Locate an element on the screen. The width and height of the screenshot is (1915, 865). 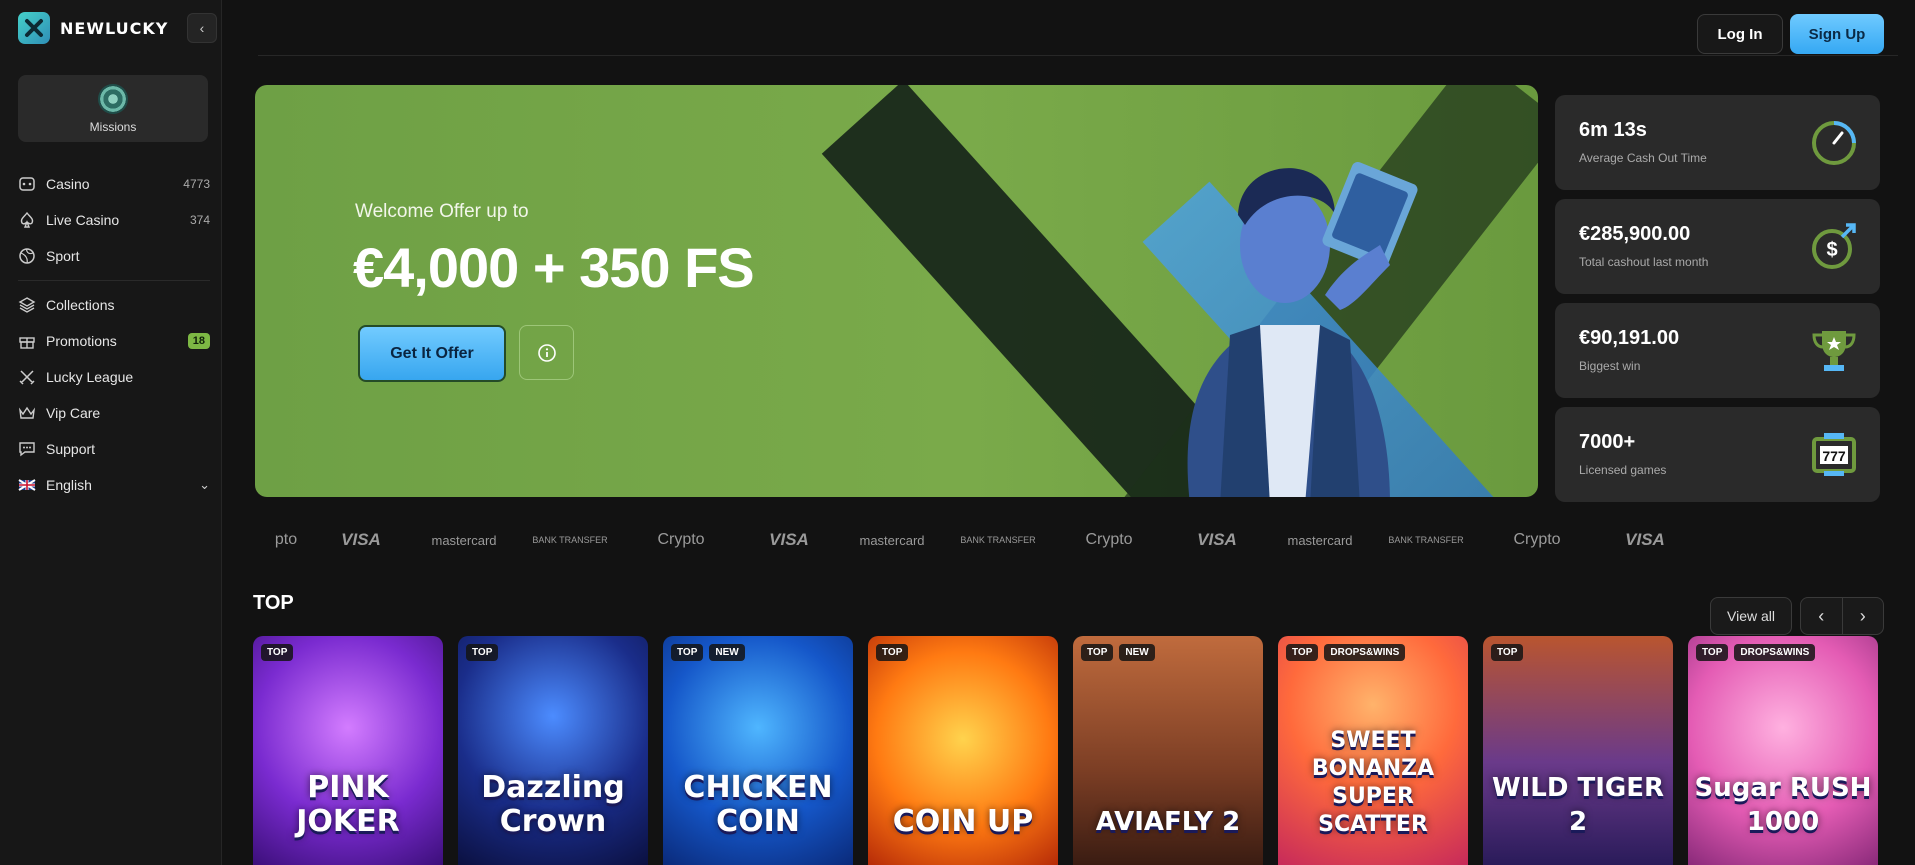
offer-info-button is located at coordinates (546, 352).